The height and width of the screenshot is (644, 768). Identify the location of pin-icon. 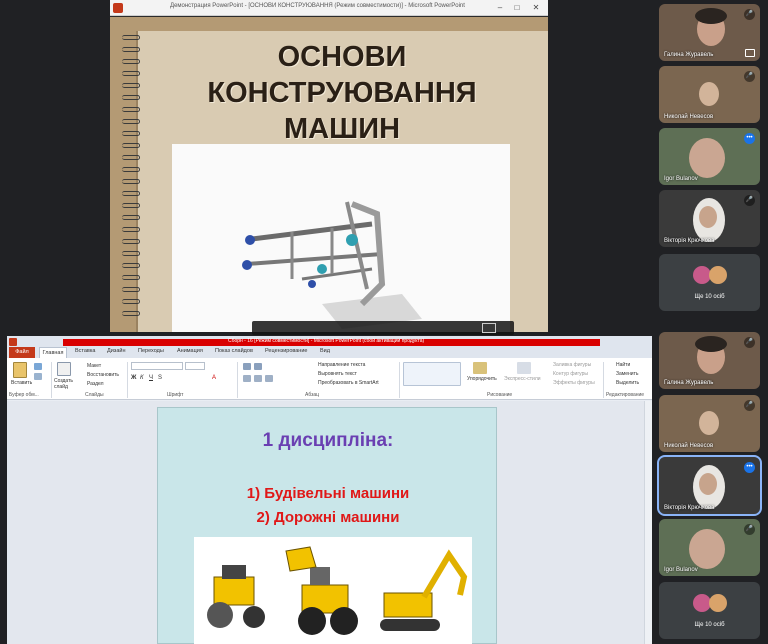
(750, 53).